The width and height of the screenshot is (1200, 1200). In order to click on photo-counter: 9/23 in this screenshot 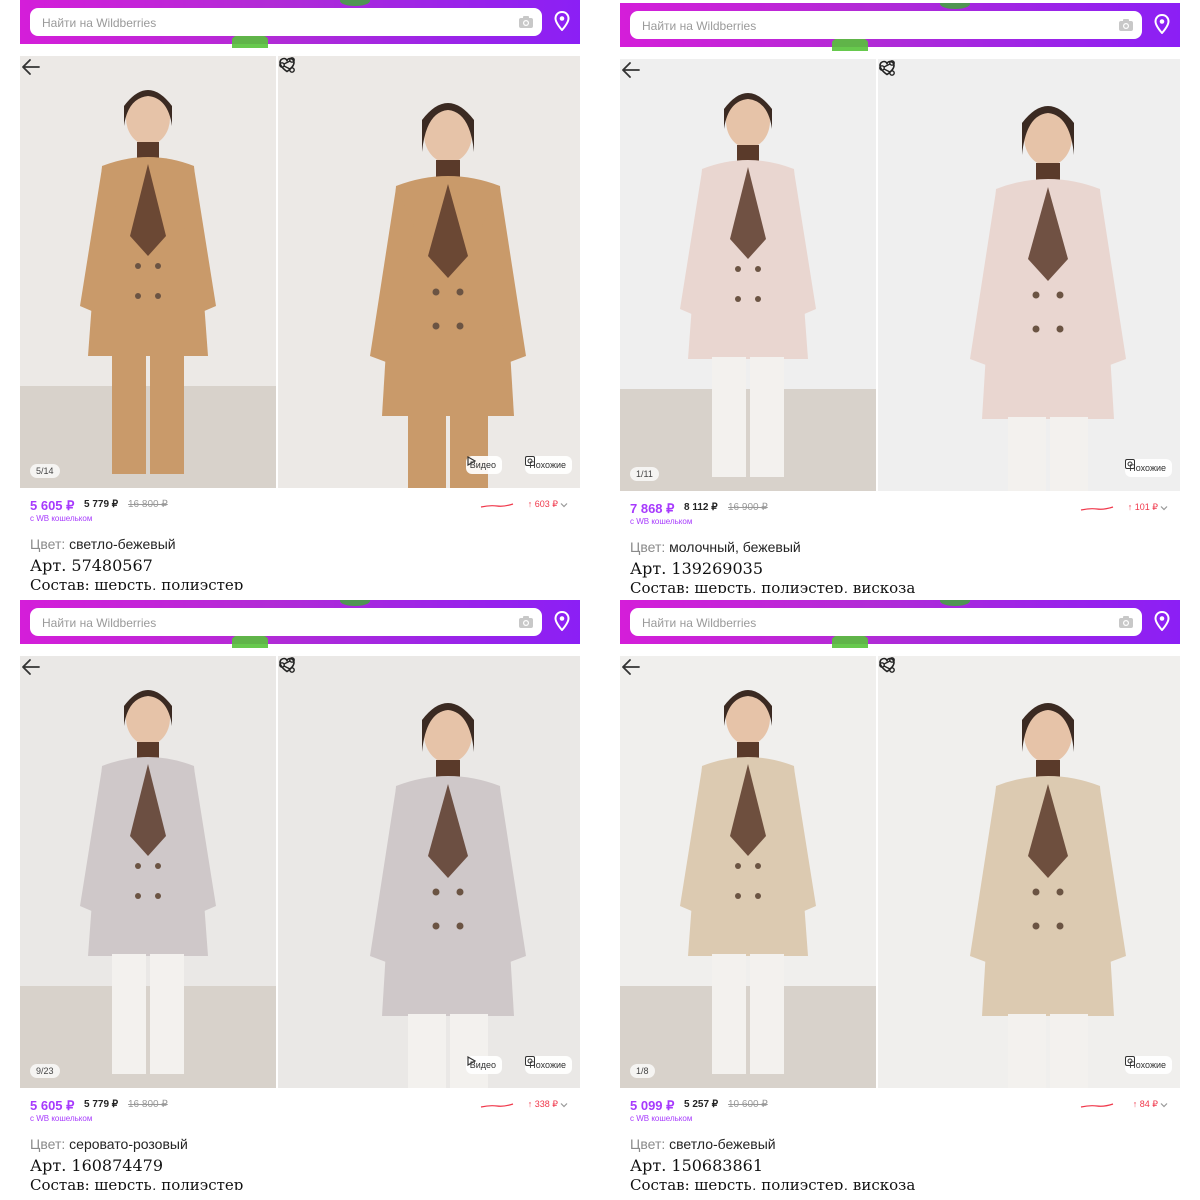, I will do `click(45, 1071)`.